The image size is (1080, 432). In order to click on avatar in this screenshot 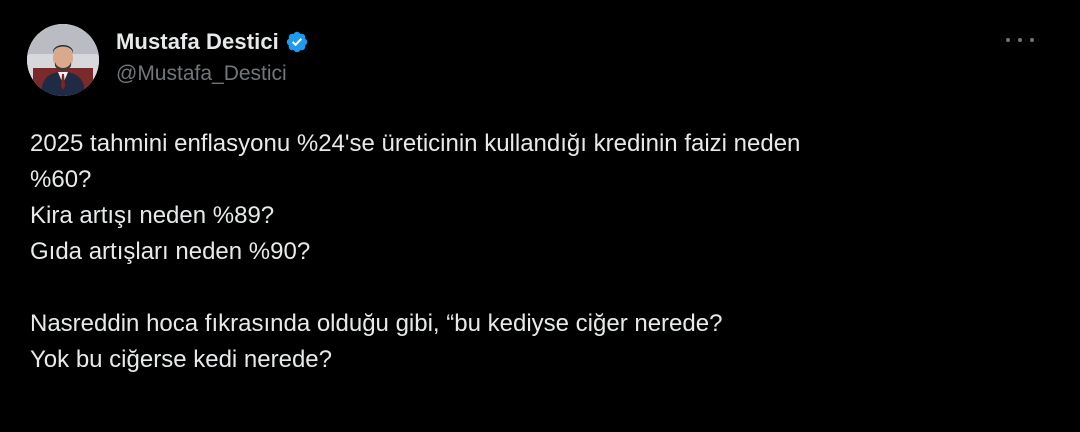, I will do `click(63, 60)`.